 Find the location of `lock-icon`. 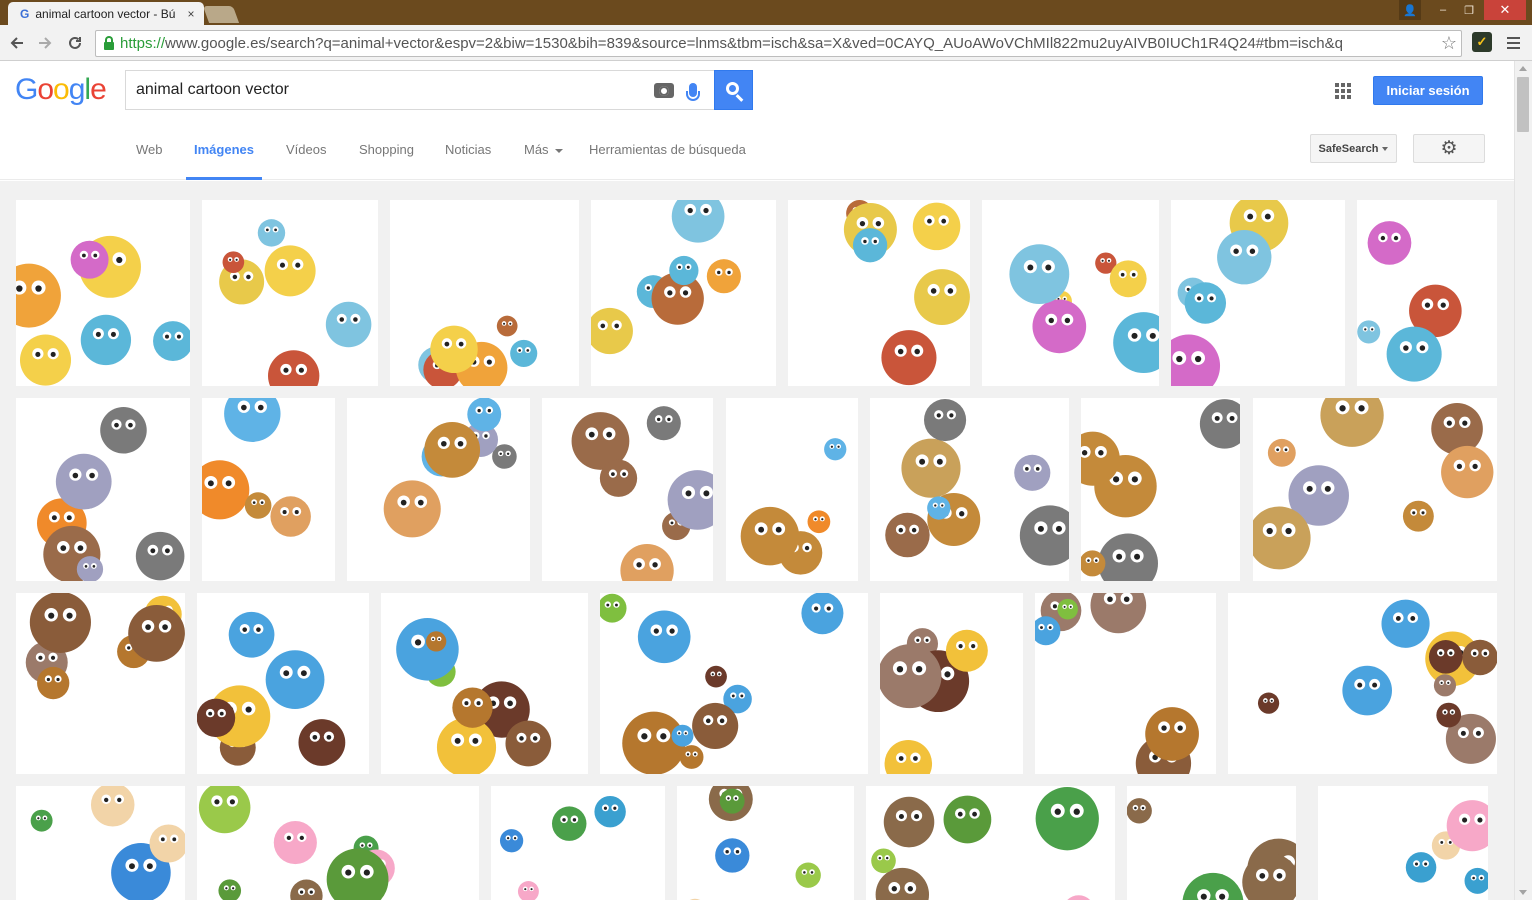

lock-icon is located at coordinates (109, 43).